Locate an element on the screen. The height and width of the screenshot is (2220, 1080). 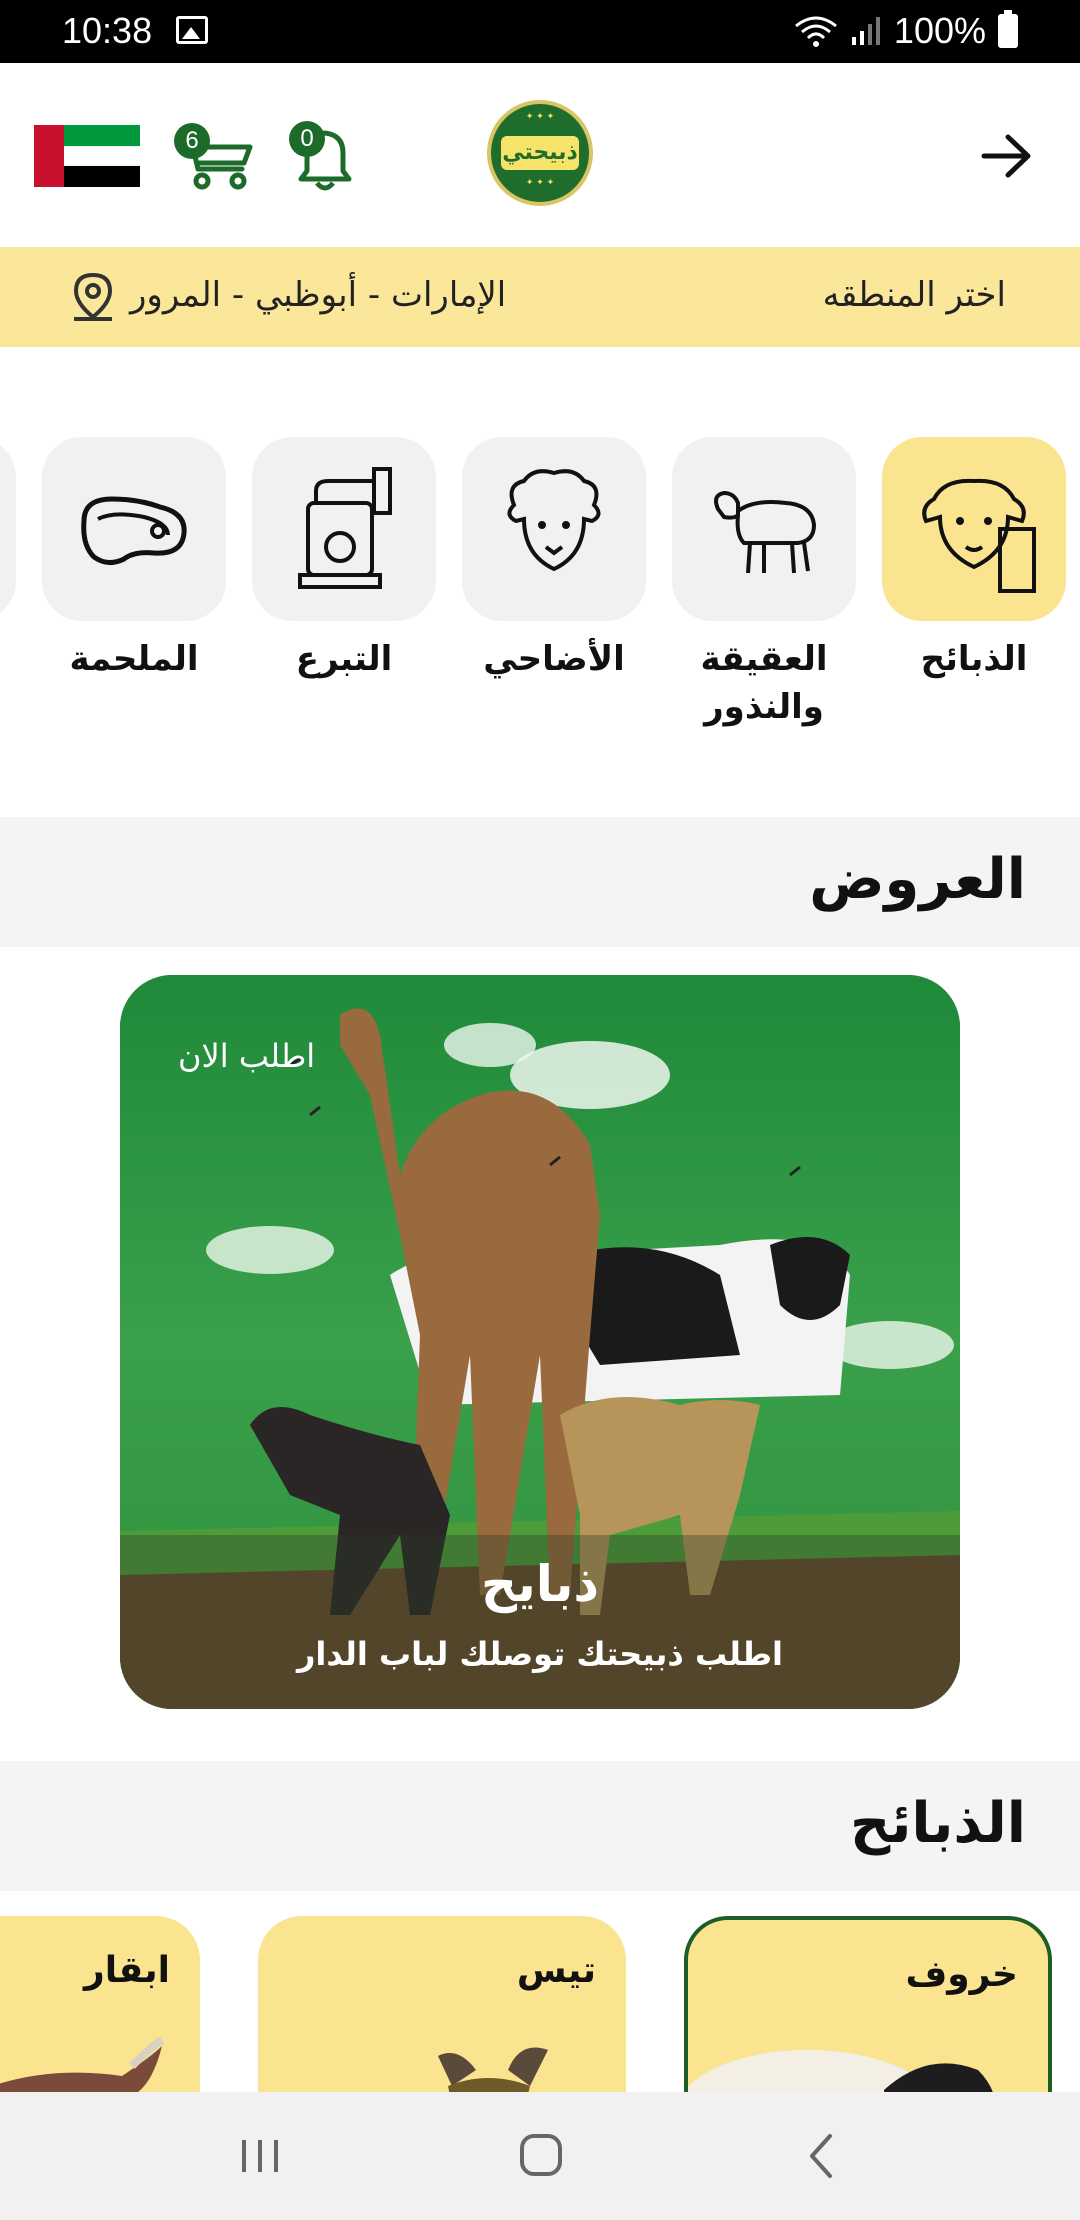
category-udhiyah: الأضاحي is located at coordinates (554, 560).